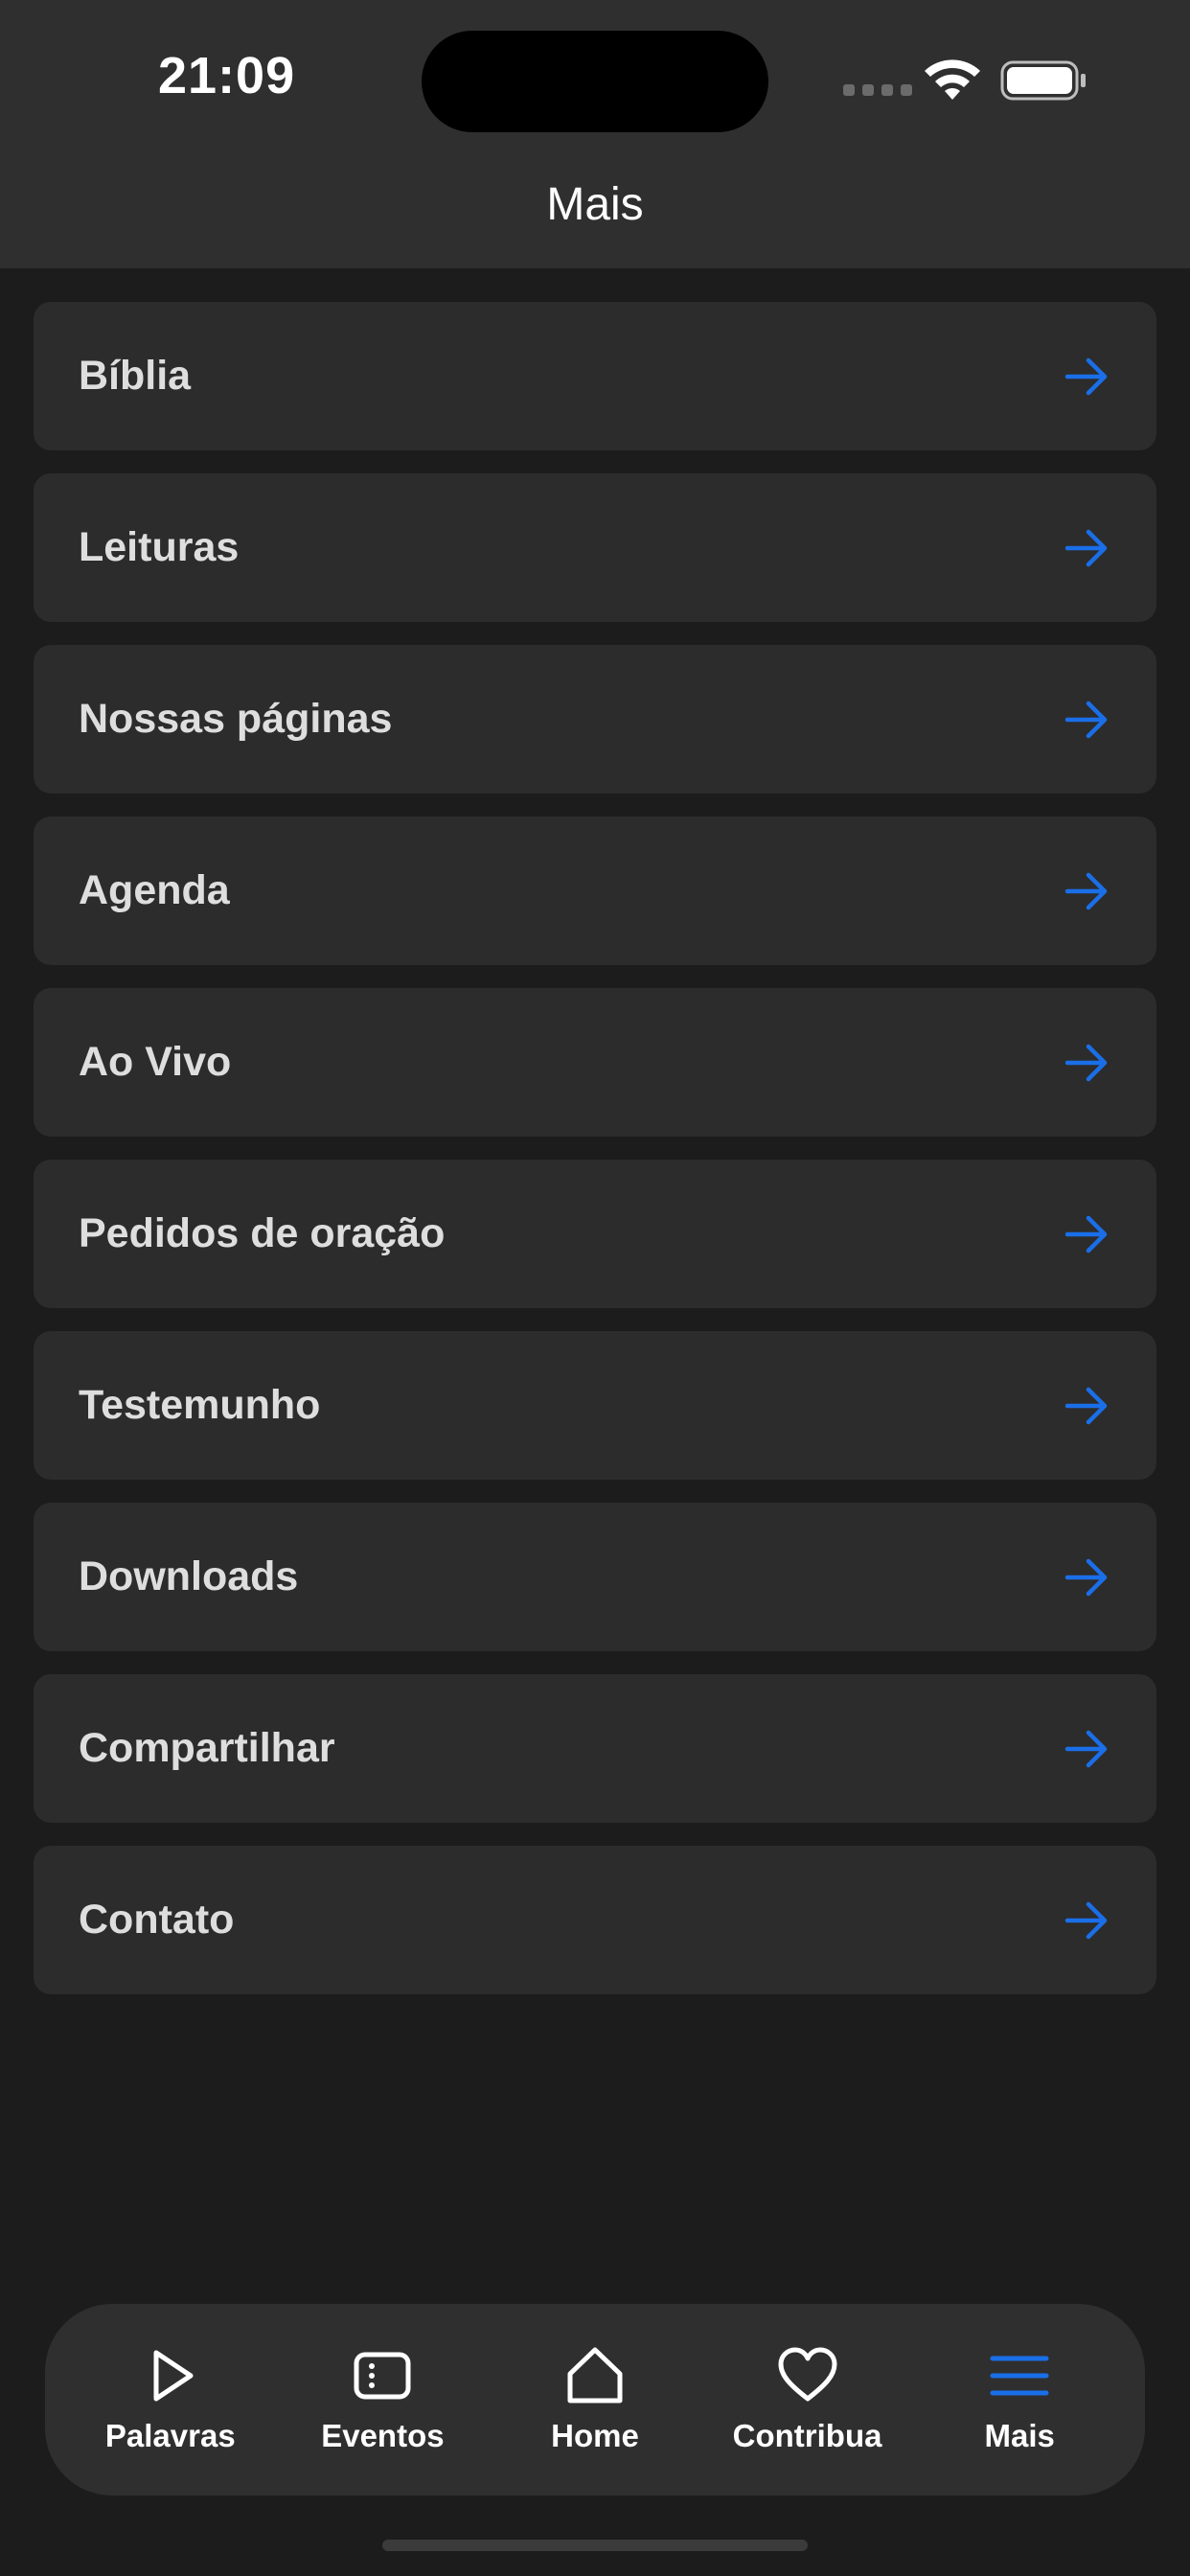  Describe the element at coordinates (952, 79) in the screenshot. I see `wifi-icon` at that location.